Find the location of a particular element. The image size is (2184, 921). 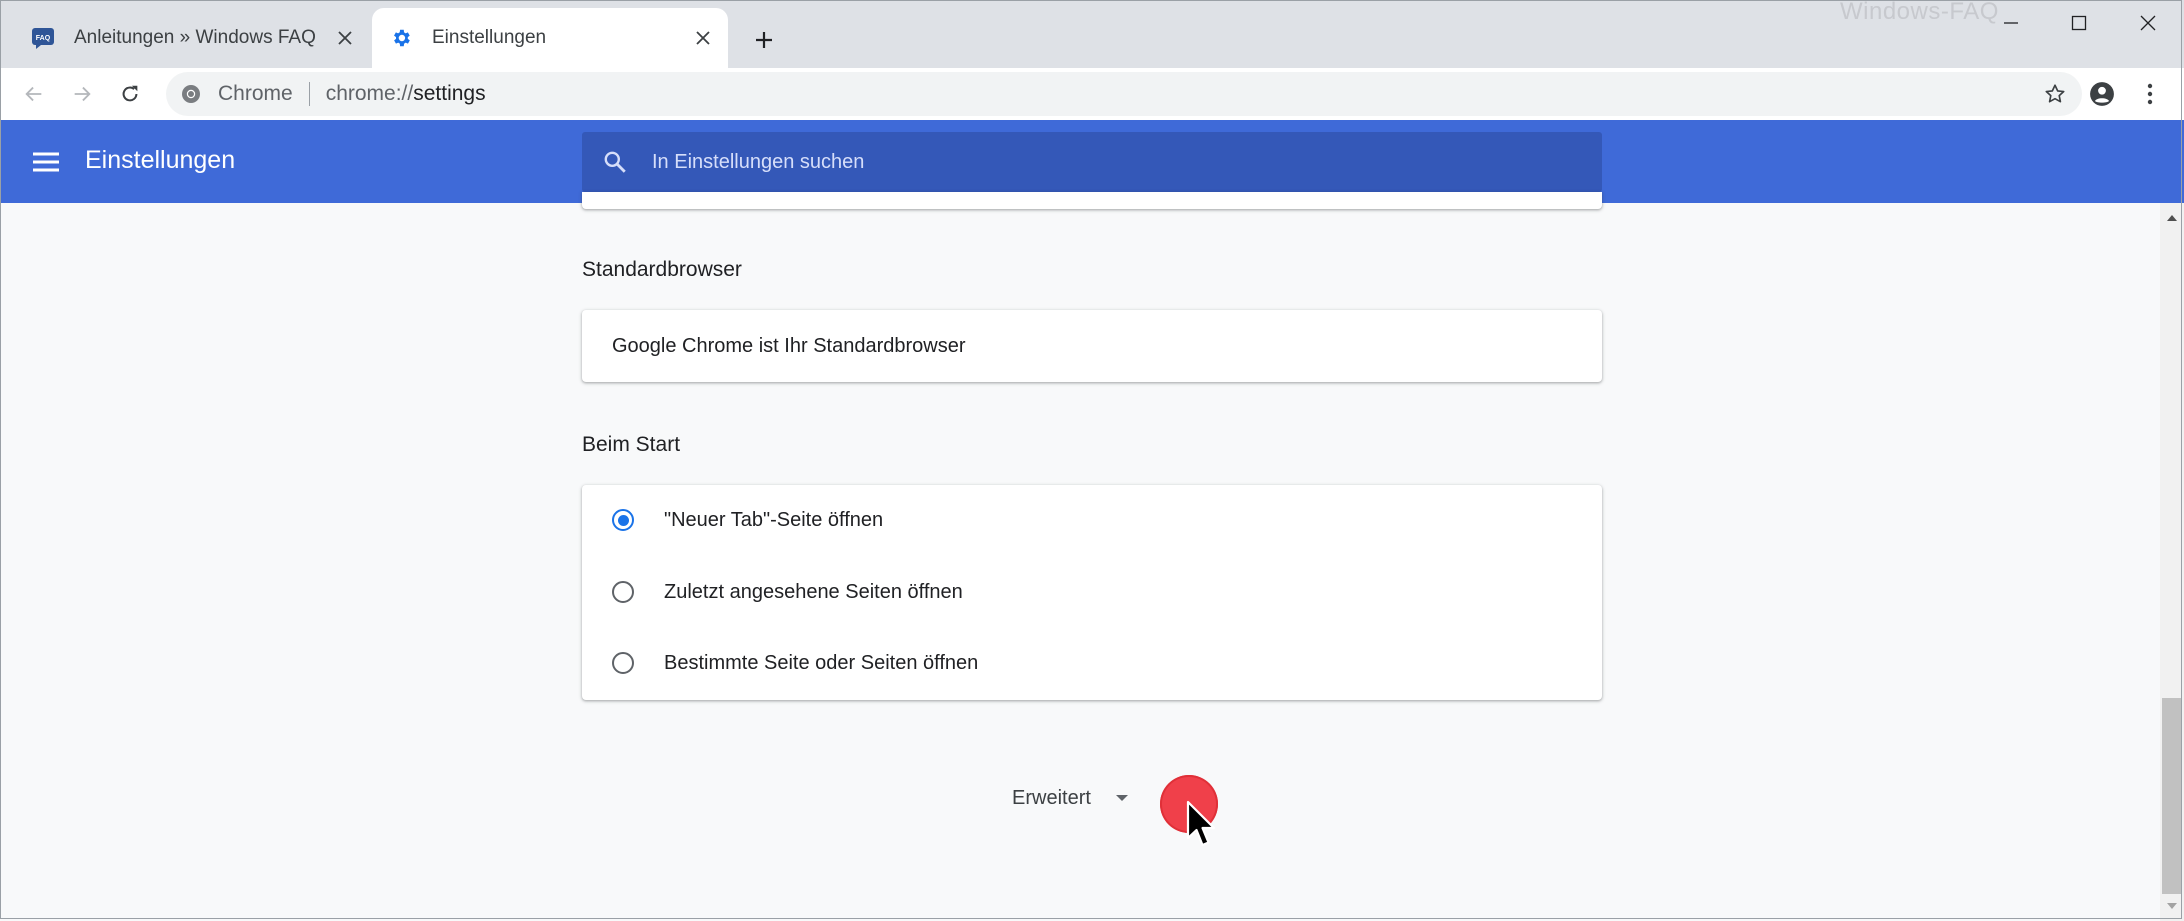

advanced-label: Erweitert is located at coordinates (1051, 797).